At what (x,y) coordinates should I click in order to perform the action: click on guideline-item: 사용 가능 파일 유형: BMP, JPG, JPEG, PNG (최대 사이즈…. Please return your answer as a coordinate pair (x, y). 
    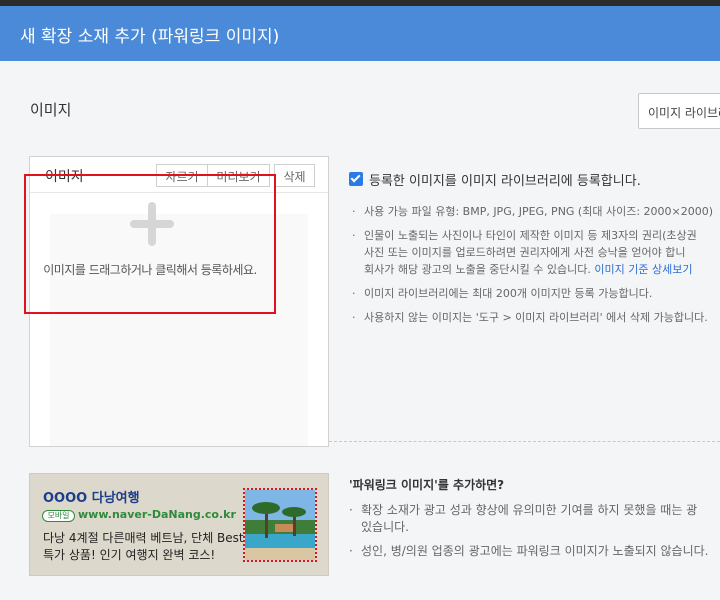
    Looking at the image, I should click on (536, 211).